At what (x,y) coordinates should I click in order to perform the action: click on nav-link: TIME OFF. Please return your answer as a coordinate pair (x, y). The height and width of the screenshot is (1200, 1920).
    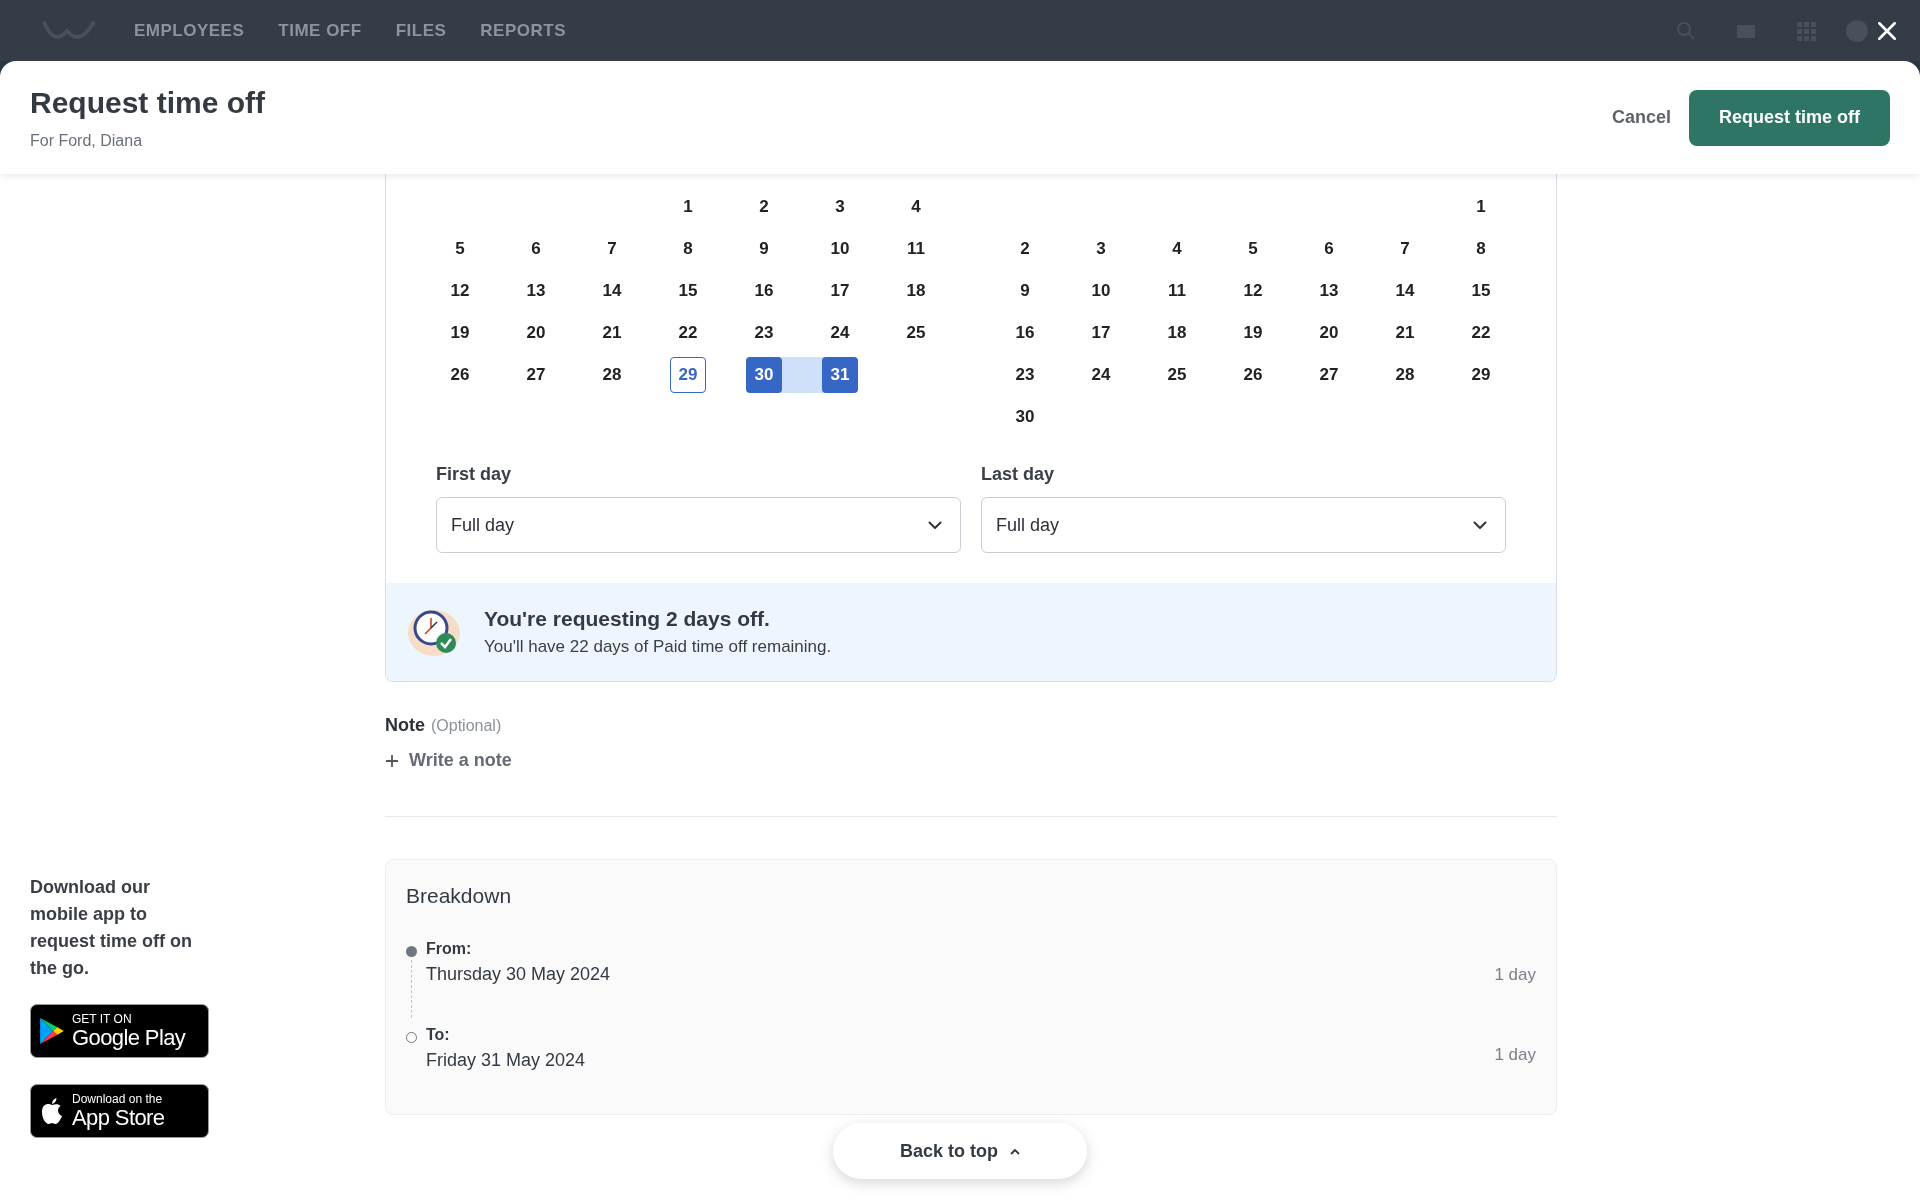
    Looking at the image, I should click on (320, 30).